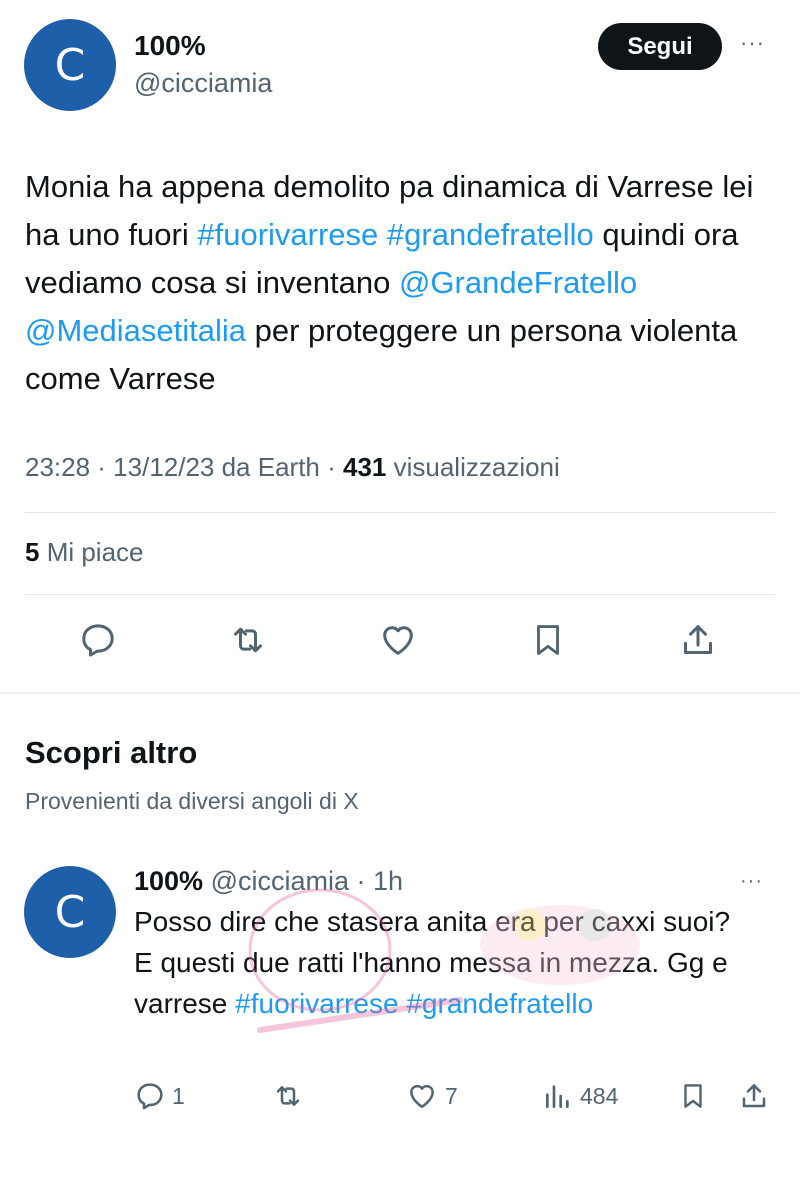 The width and height of the screenshot is (800, 1200). What do you see at coordinates (184, 467) in the screenshot?
I see `tweet-timestamp: 23:28 · 13/12/23 da Earth ·` at bounding box center [184, 467].